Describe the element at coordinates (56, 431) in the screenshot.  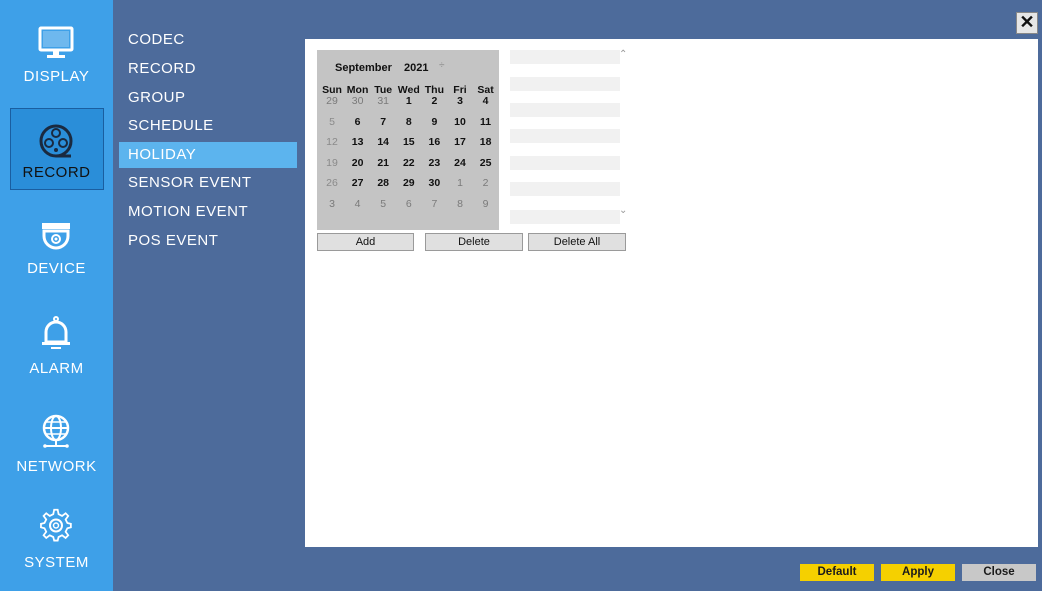
I see `globe-icon` at that location.